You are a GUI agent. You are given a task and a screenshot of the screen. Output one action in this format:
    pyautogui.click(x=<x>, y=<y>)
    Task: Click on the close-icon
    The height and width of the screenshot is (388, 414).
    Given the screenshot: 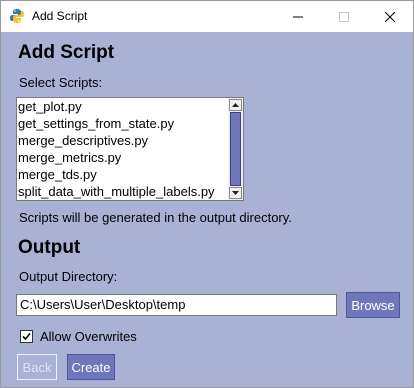 What is the action you would take?
    pyautogui.click(x=390, y=16)
    